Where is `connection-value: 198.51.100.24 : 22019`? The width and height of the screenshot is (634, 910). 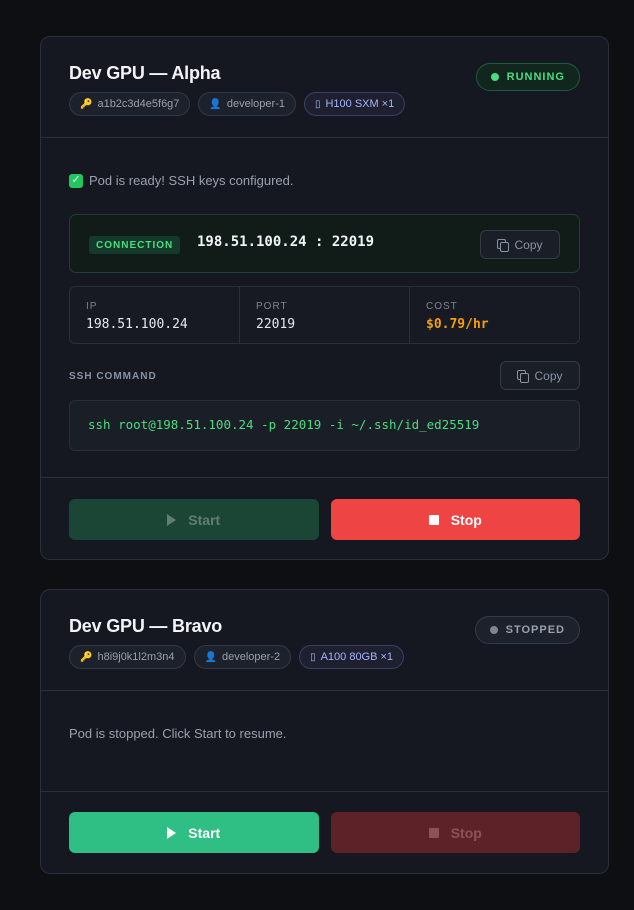 connection-value: 198.51.100.24 : 22019 is located at coordinates (286, 242).